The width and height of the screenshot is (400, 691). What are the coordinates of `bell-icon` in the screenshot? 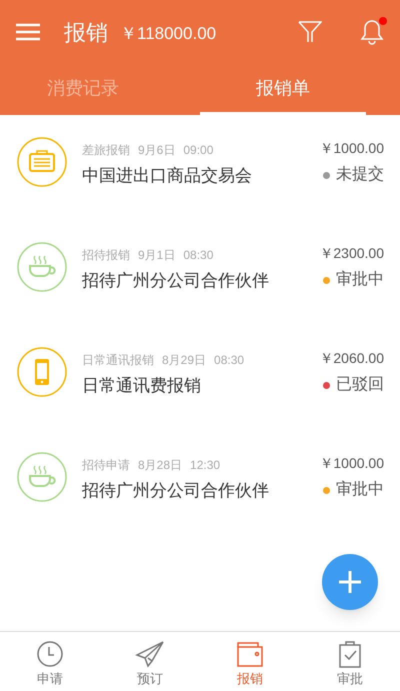 It's located at (372, 32).